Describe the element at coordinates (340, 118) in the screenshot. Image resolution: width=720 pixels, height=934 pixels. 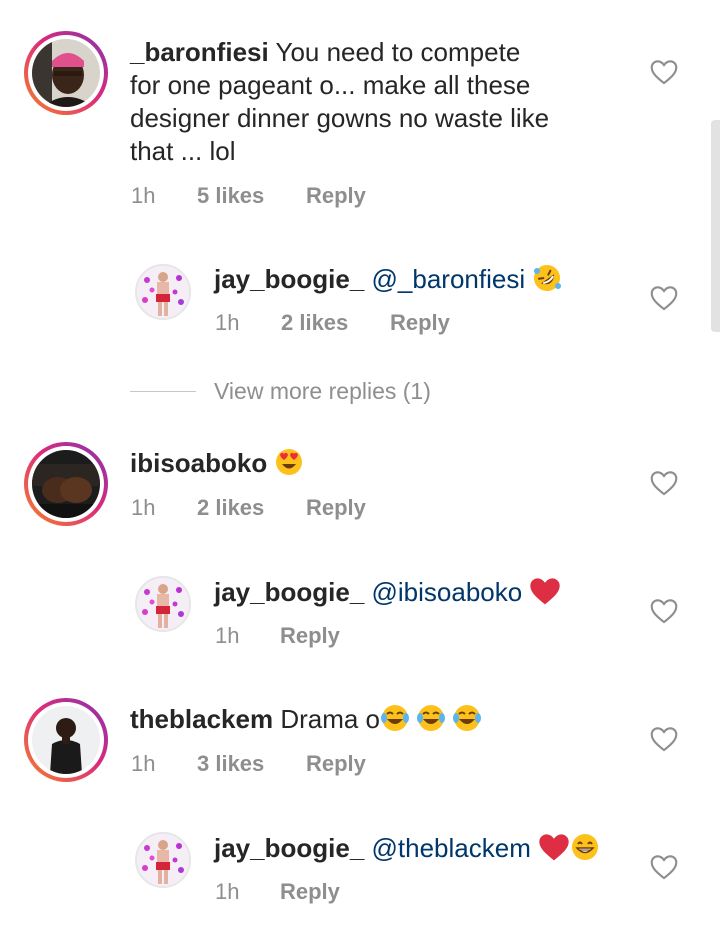
I see `comment-body: designer dinner gowns no waste like` at that location.